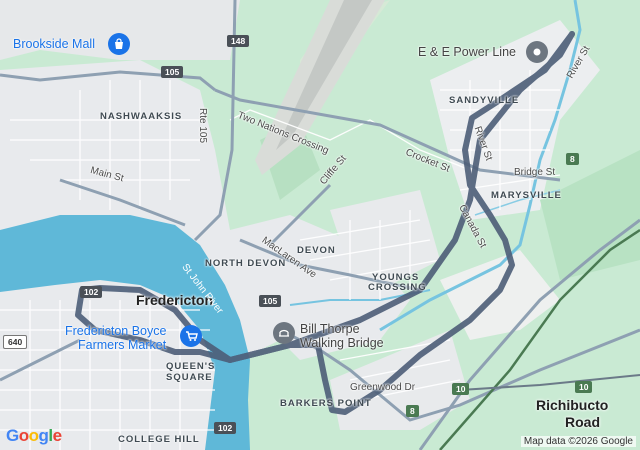 Image resolution: width=640 pixels, height=450 pixels. I want to click on shield-10-east: 10, so click(584, 387).